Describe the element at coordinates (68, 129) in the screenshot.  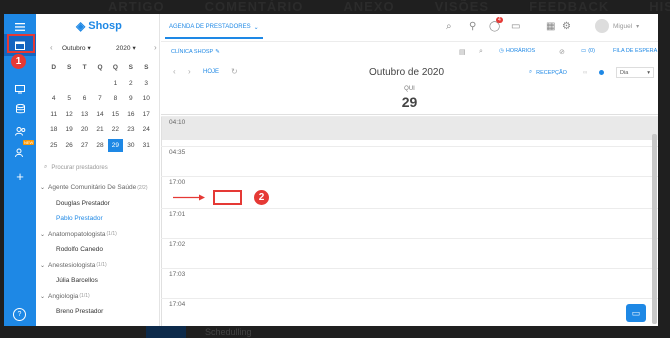
I see `day-cell: 19` at that location.